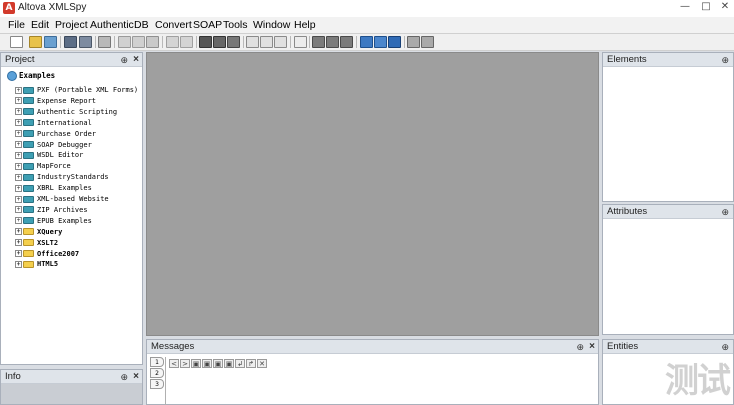  What do you see at coordinates (380, 42) in the screenshot?
I see `grid-view-icon` at bounding box center [380, 42].